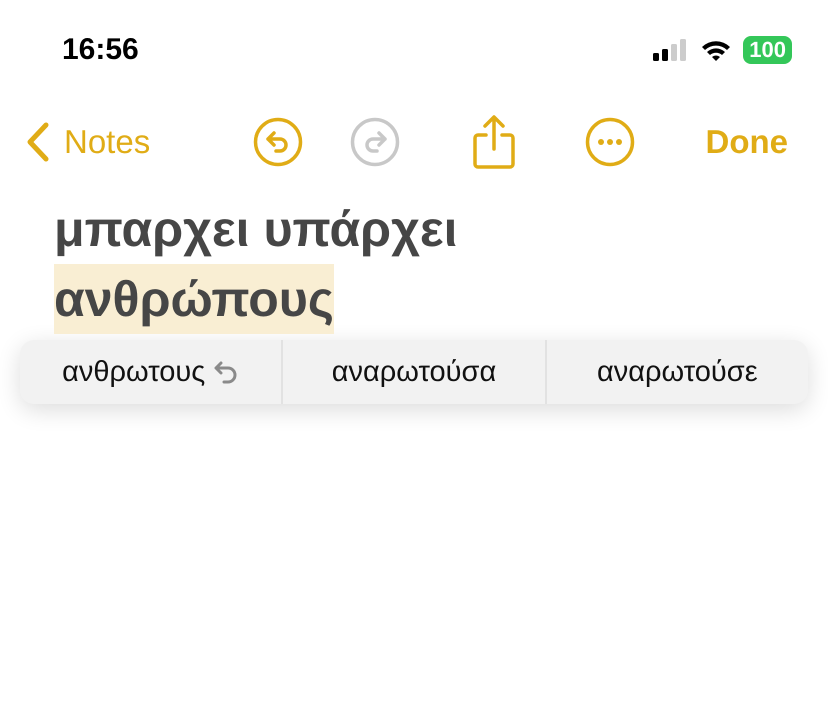  What do you see at coordinates (151, 372) in the screenshot?
I see `suggestion-button: ανθρωτους` at bounding box center [151, 372].